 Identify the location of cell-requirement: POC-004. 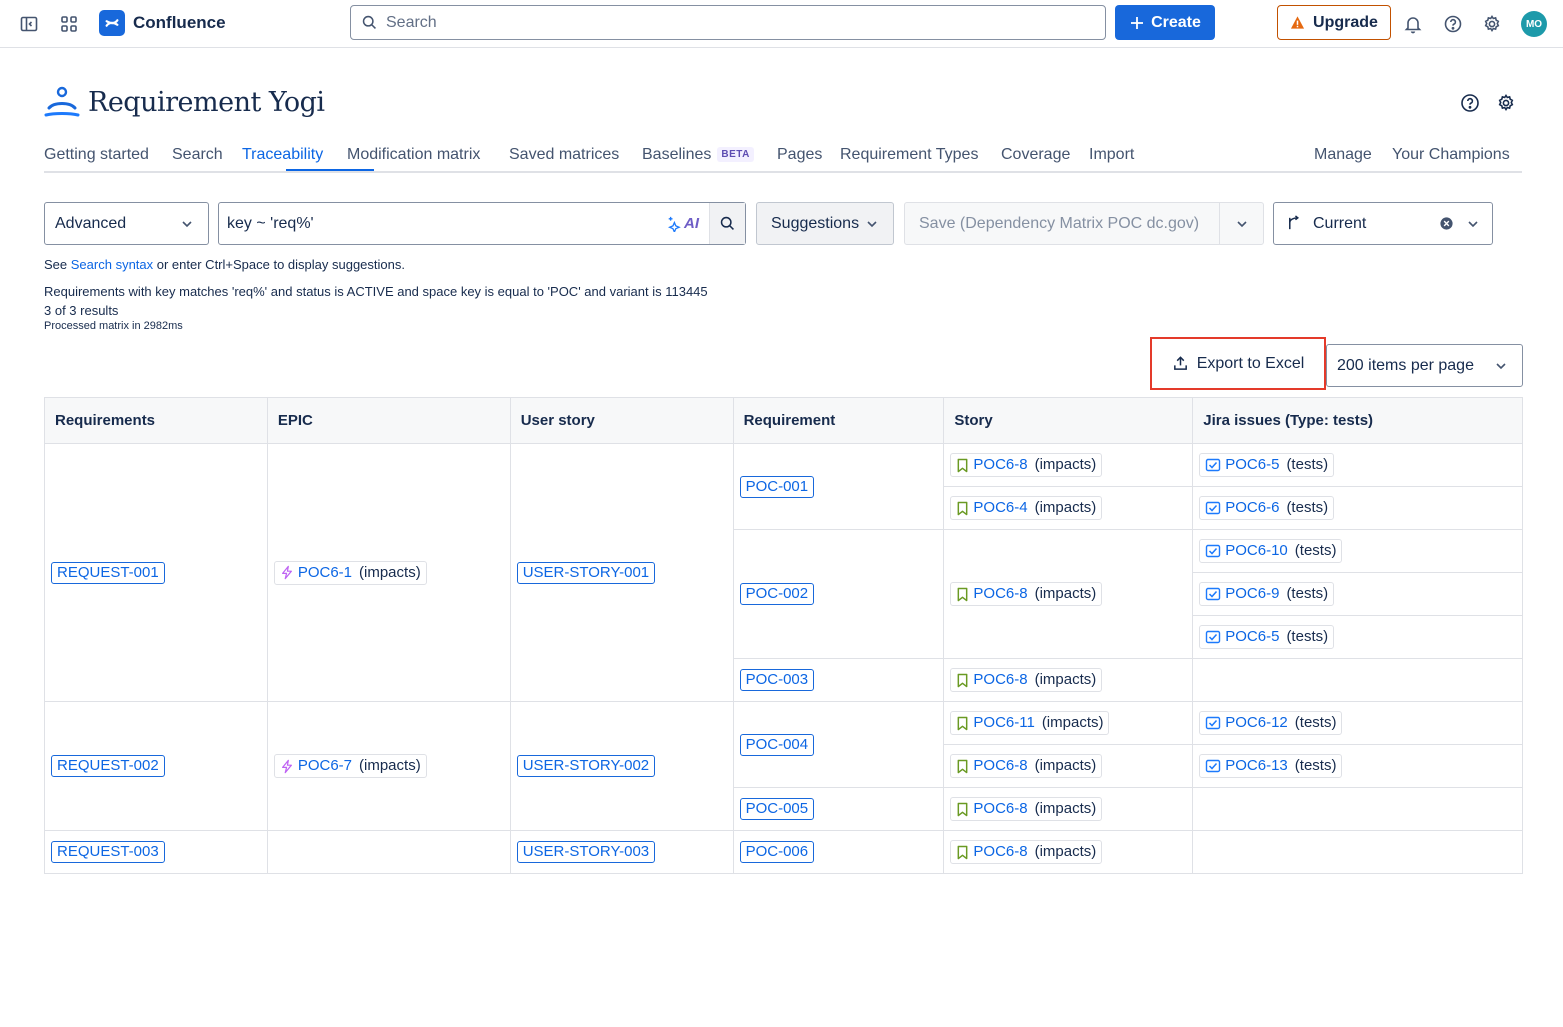
(838, 744).